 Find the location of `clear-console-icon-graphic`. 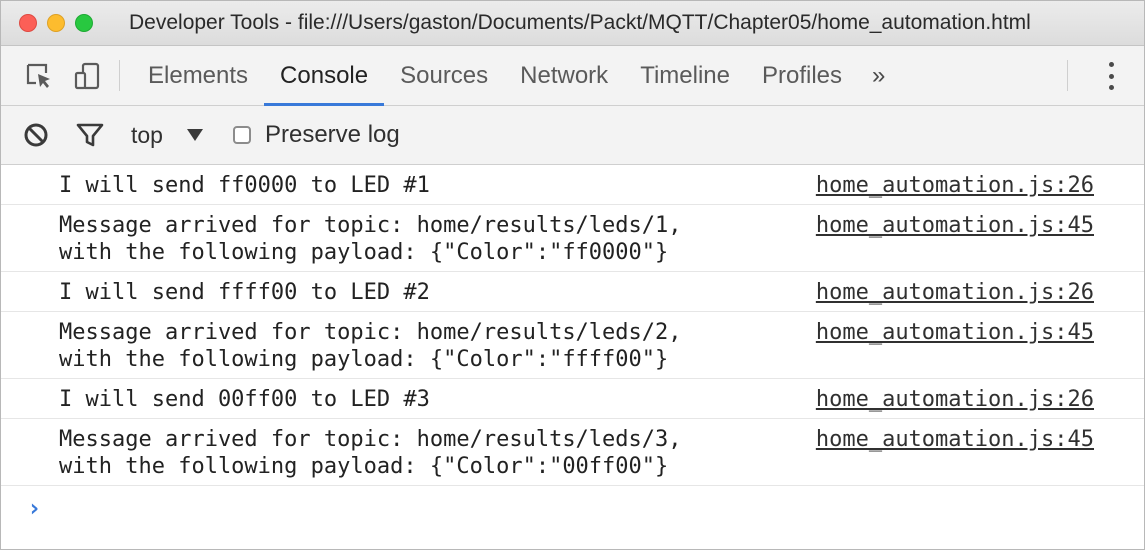

clear-console-icon-graphic is located at coordinates (36, 135).